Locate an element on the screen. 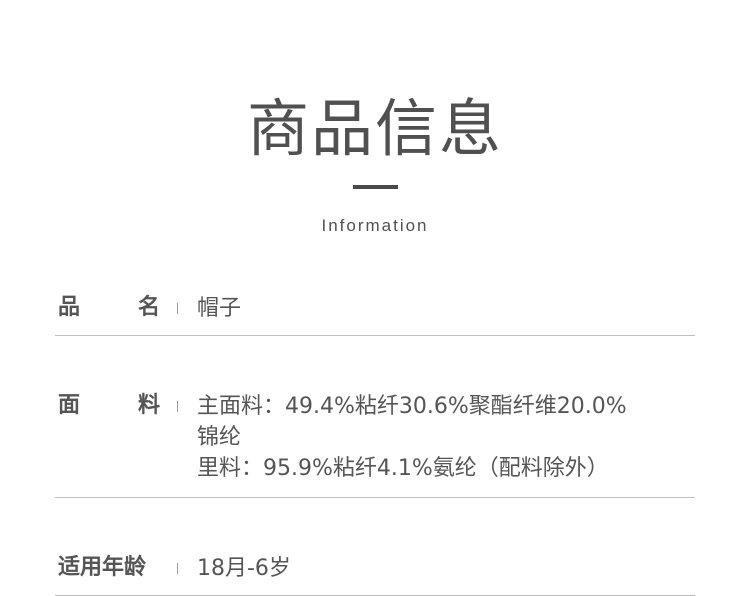  value-line: 18月-6岁 is located at coordinates (244, 568).